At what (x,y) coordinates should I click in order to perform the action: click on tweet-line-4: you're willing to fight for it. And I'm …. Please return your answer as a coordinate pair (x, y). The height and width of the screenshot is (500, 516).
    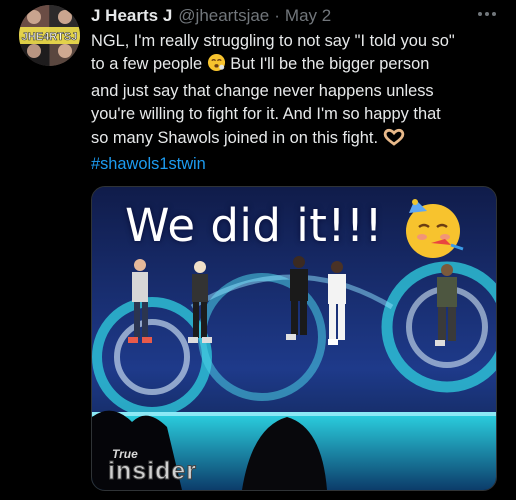
    Looking at the image, I should click on (266, 114).